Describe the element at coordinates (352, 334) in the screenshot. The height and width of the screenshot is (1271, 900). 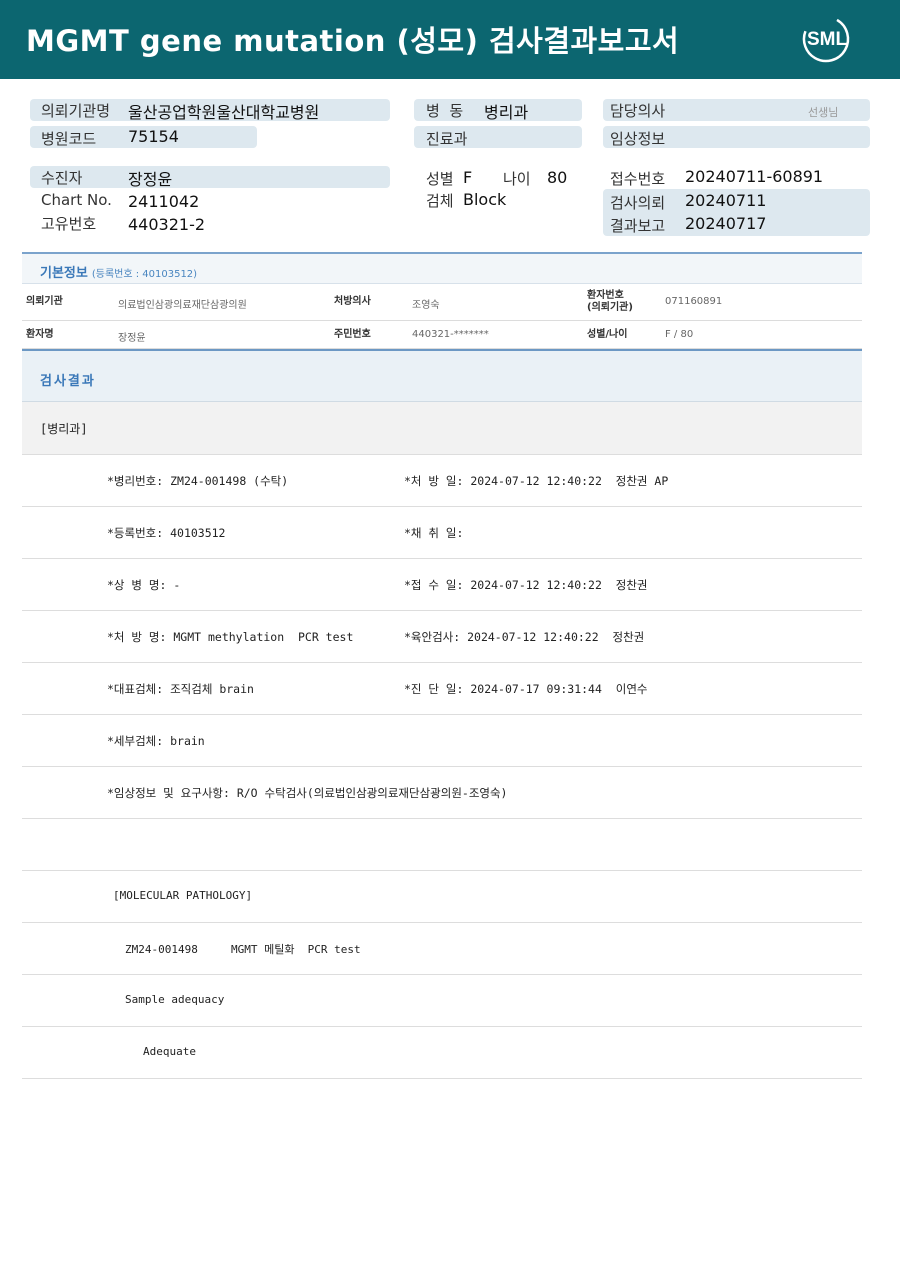
I see `resident-no-label: 주민번호` at that location.